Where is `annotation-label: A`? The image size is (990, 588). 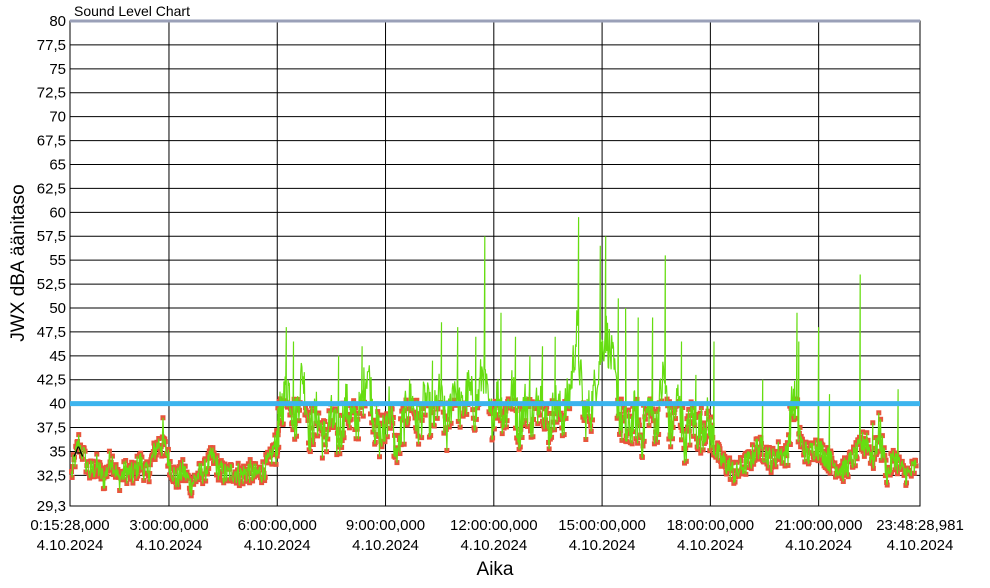
annotation-label: A is located at coordinates (78, 451).